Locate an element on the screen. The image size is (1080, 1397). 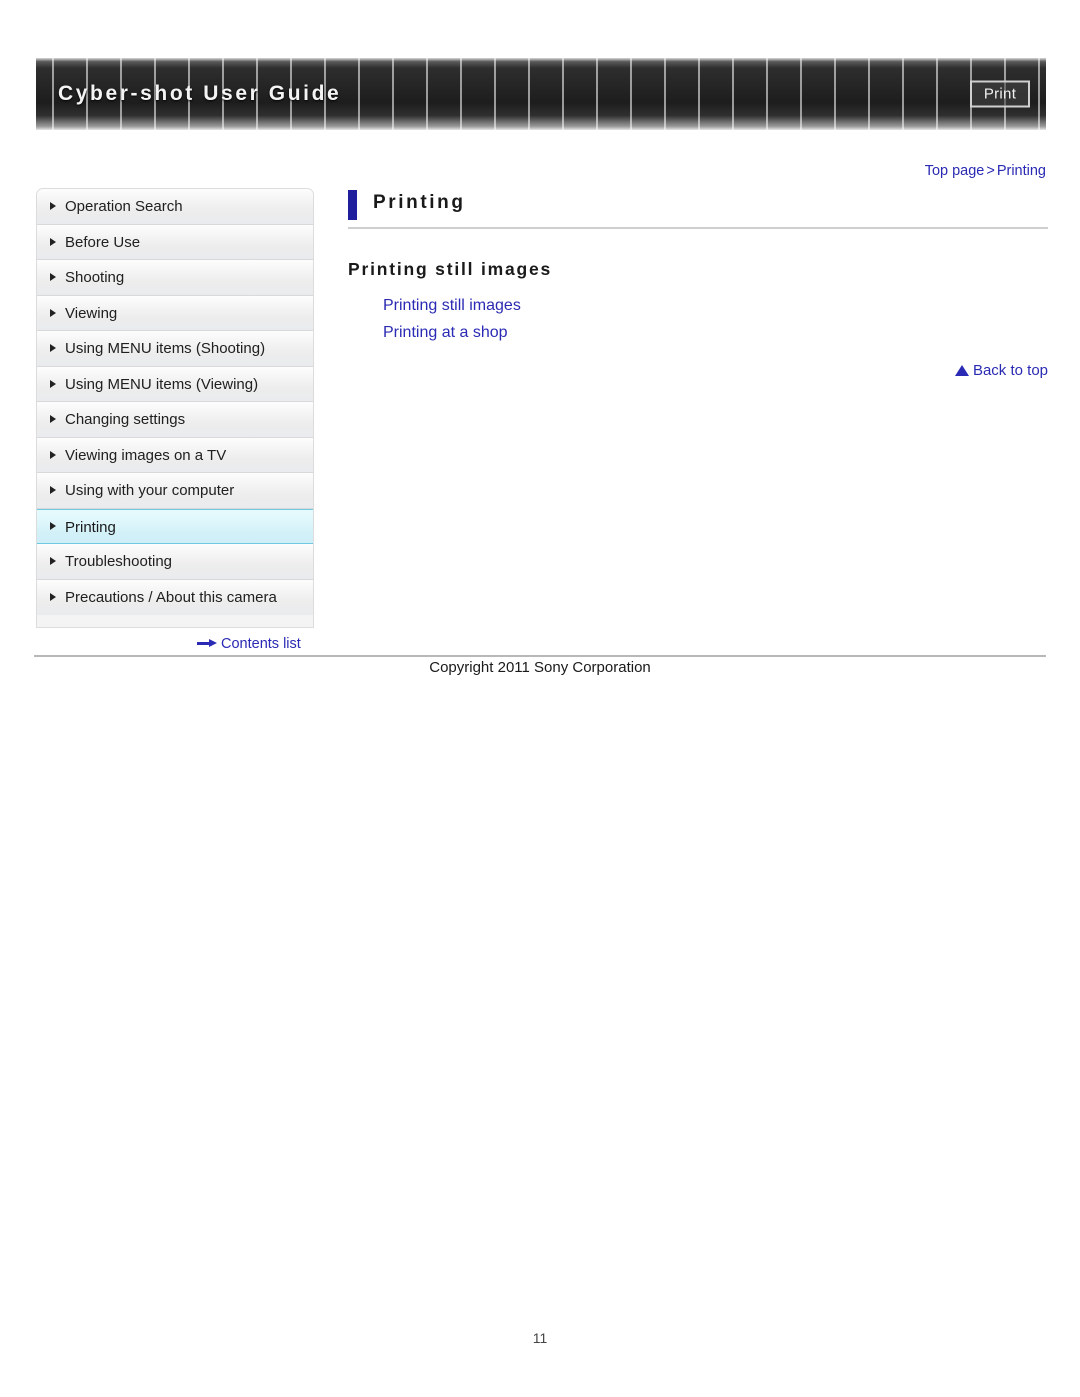
sidebar-item-label: Viewing images on a TV is located at coordinates (146, 455).